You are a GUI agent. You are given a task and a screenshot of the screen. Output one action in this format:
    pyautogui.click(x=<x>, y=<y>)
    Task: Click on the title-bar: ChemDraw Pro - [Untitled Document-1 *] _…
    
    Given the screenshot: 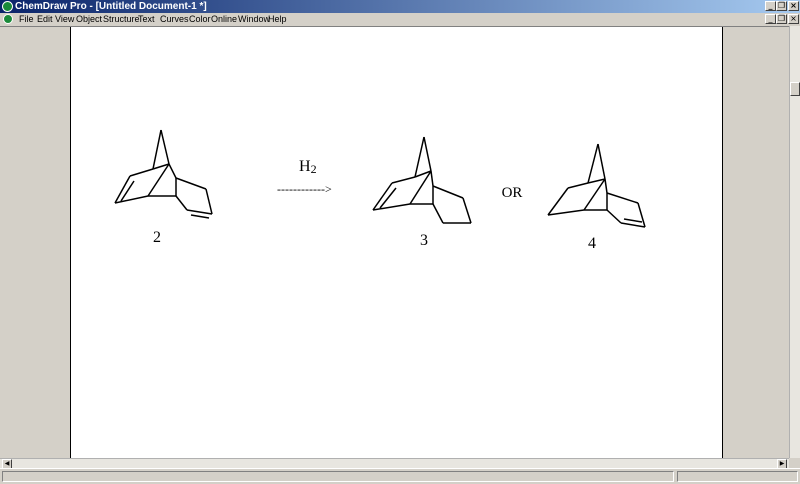 What is the action you would take?
    pyautogui.click(x=400, y=6)
    